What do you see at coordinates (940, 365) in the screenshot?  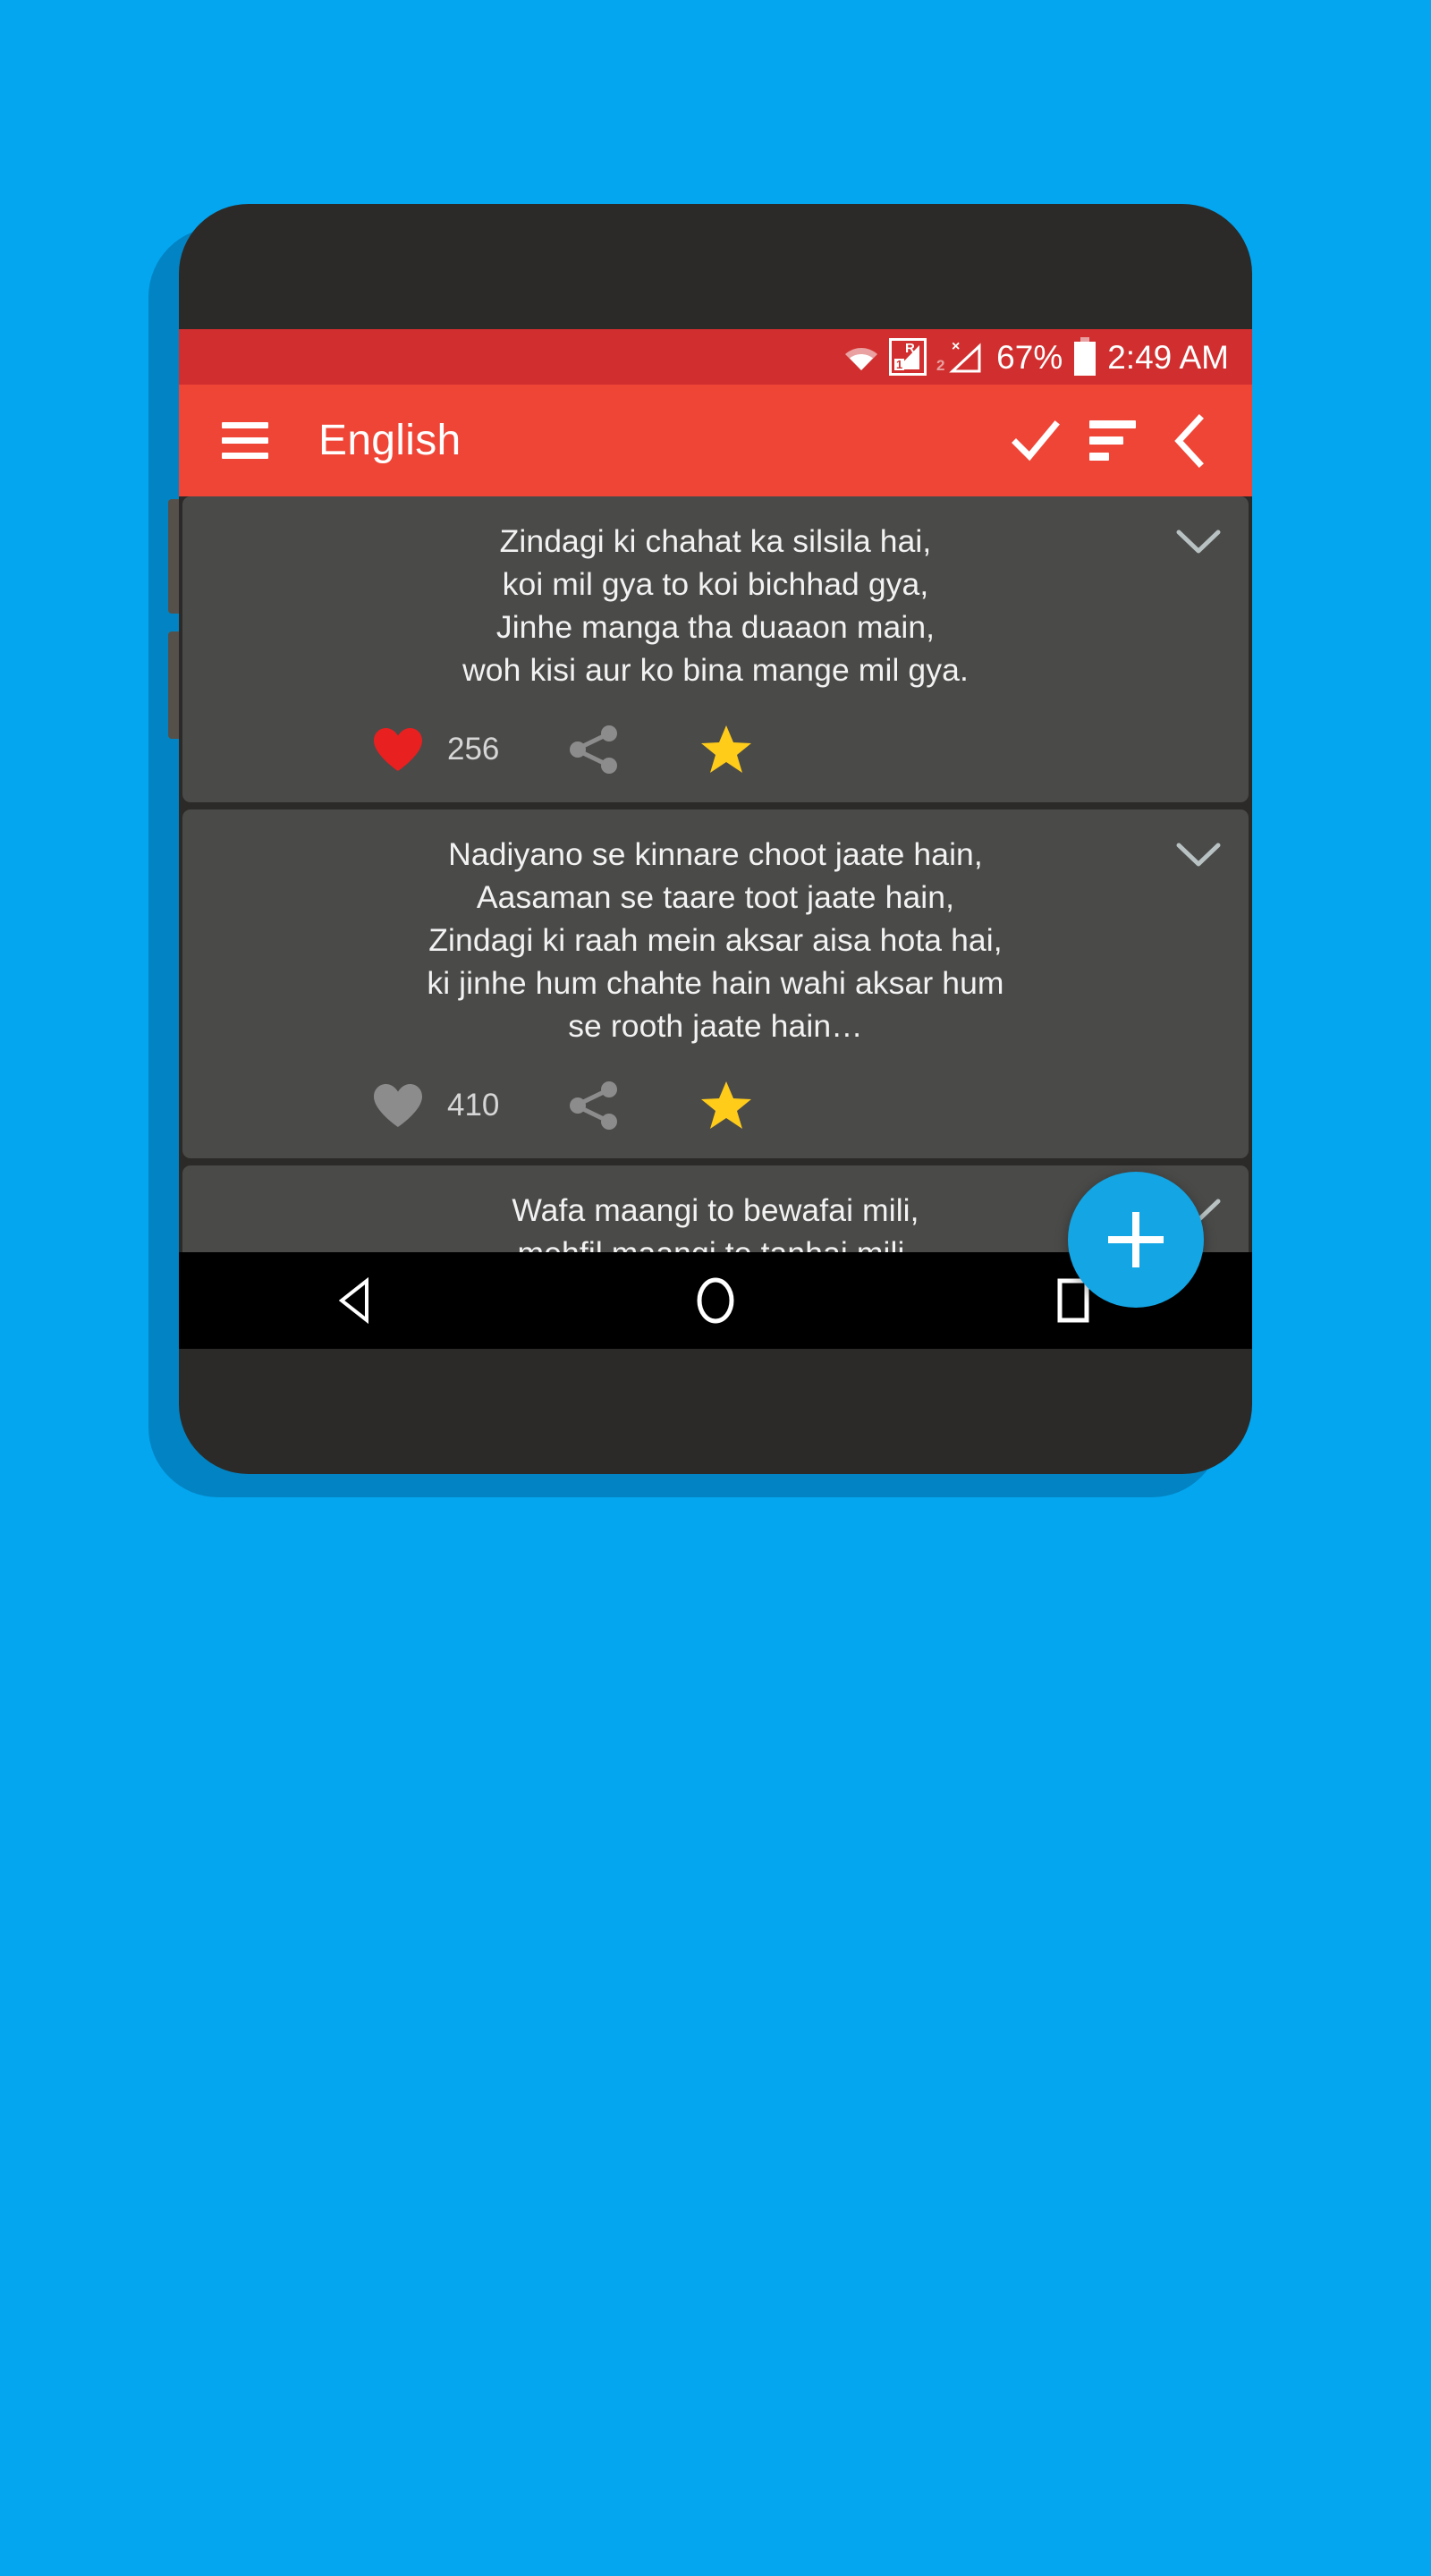 I see `svg-text: 2` at bounding box center [940, 365].